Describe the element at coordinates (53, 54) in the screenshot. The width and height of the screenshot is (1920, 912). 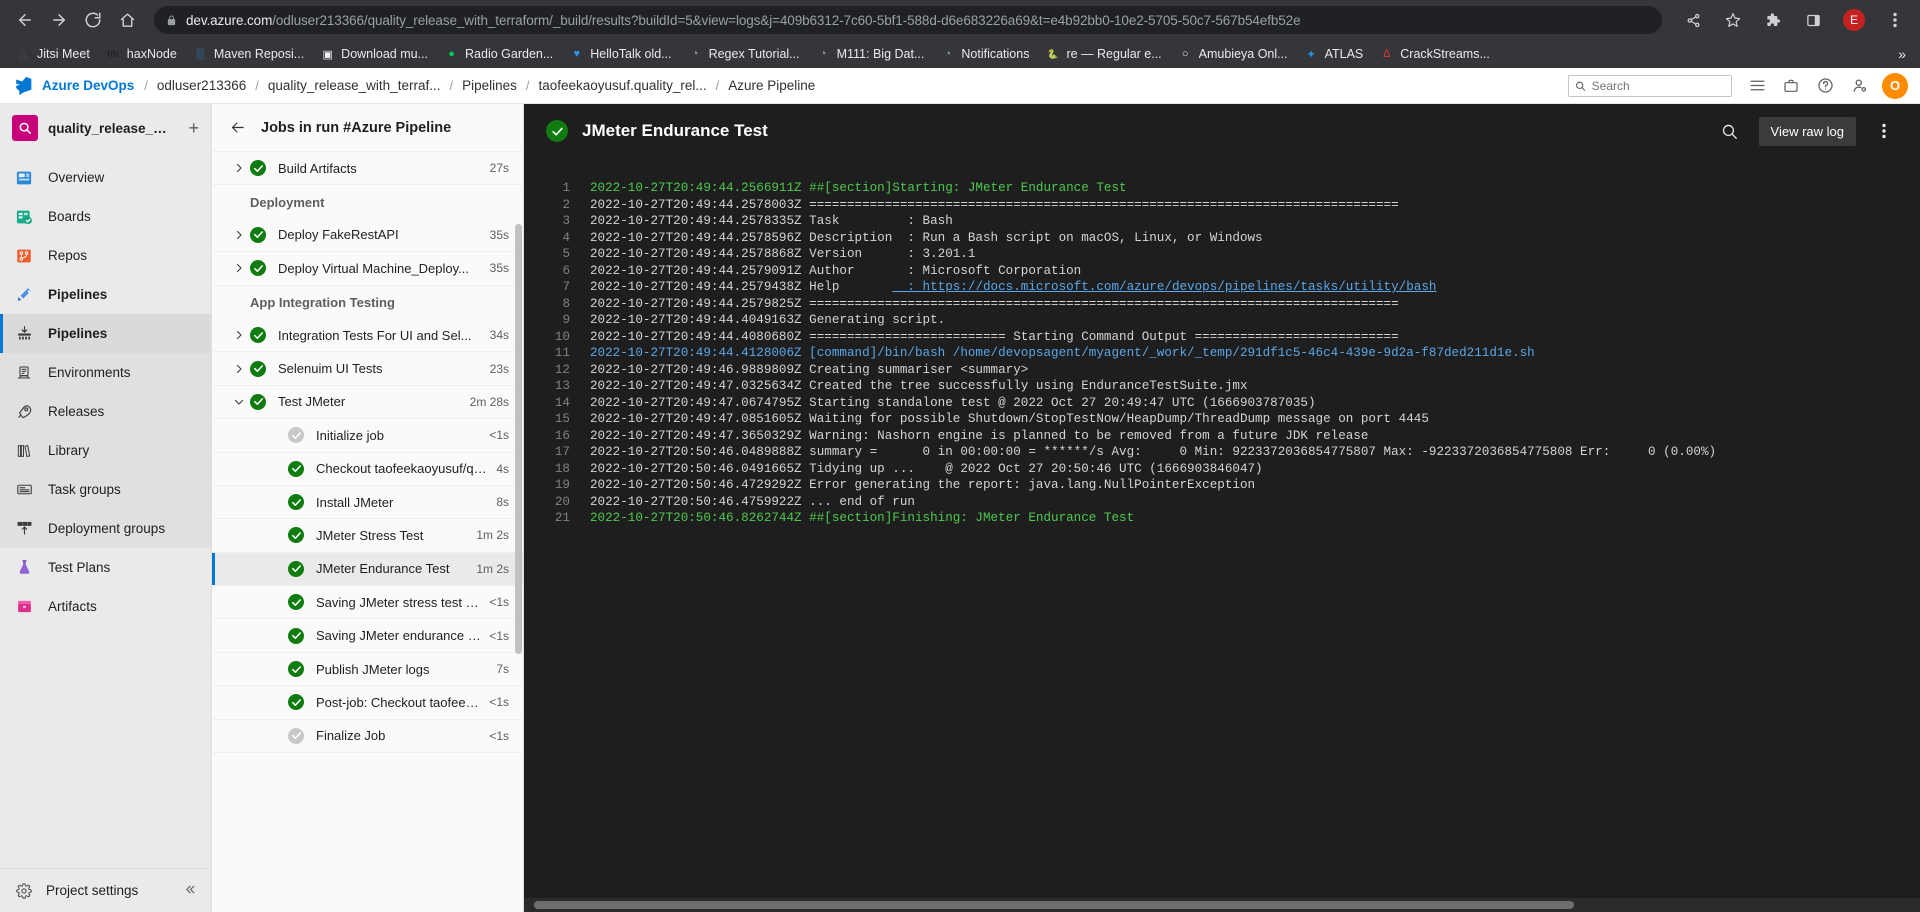
I see `bookmark-item: △ Jitsi Meet` at that location.